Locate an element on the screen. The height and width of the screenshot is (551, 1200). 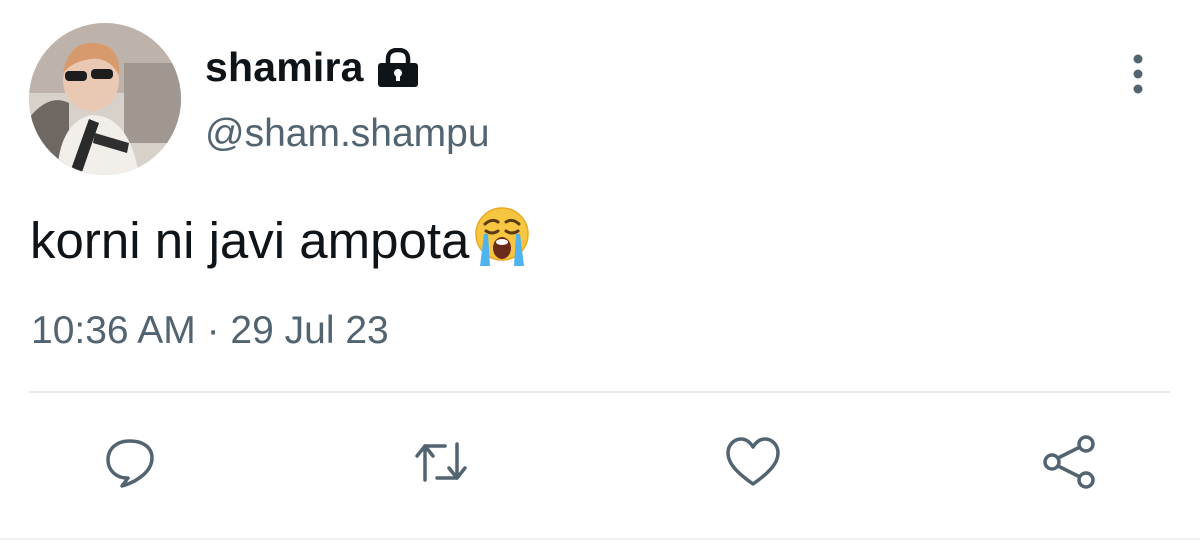
reply-button is located at coordinates (130, 462).